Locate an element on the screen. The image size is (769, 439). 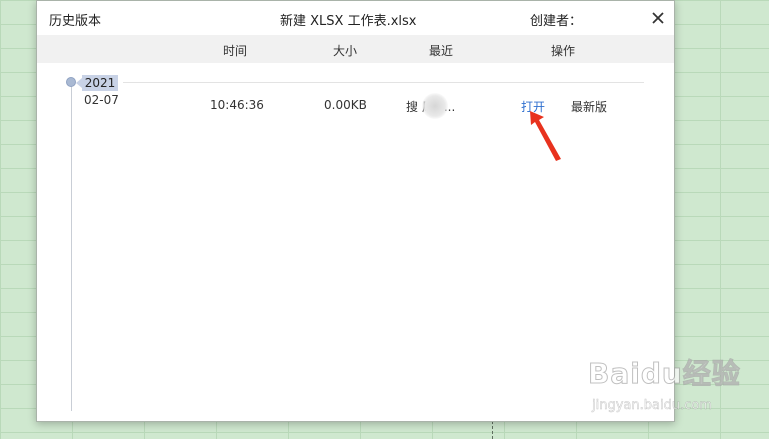
dialog-titlebar: 历史版本 新建 XLSX 工作表.xlsx 创建者： is located at coordinates (355, 18).